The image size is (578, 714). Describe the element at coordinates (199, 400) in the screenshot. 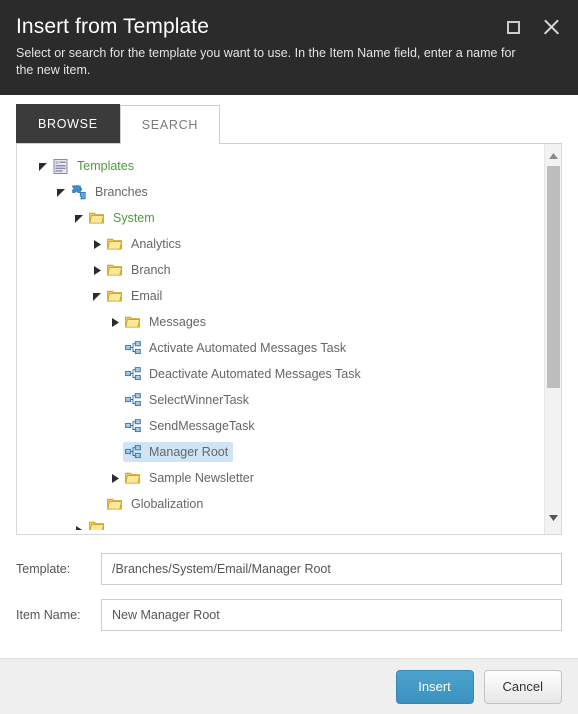

I see `tree-item-label: SelectWinnerTask` at that location.